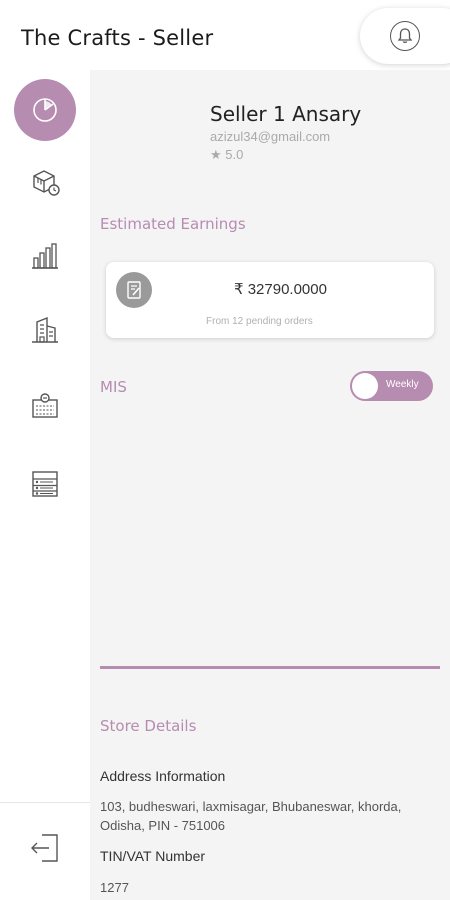 The image size is (450, 900). Describe the element at coordinates (270, 300) in the screenshot. I see `earnings-card: ₹ 32790.0000 From 12 pending orders` at that location.